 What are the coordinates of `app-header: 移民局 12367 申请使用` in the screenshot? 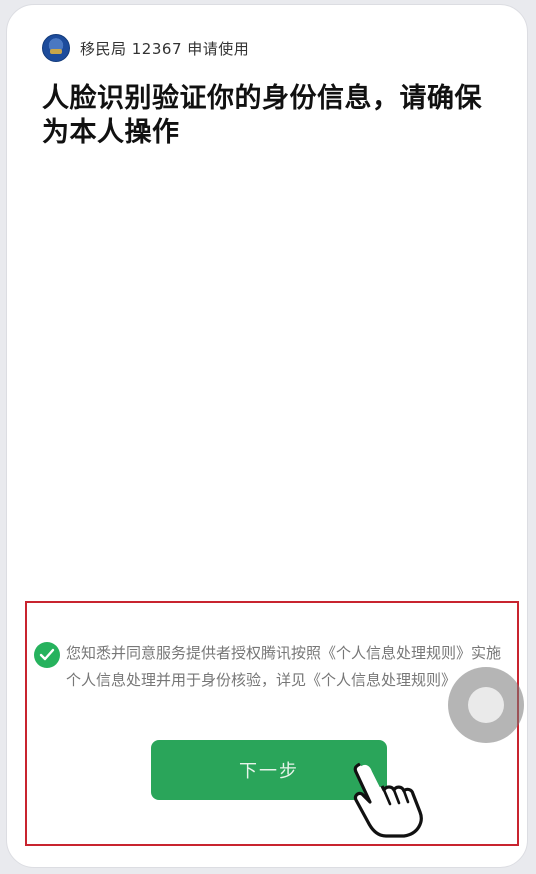 It's located at (145, 48).